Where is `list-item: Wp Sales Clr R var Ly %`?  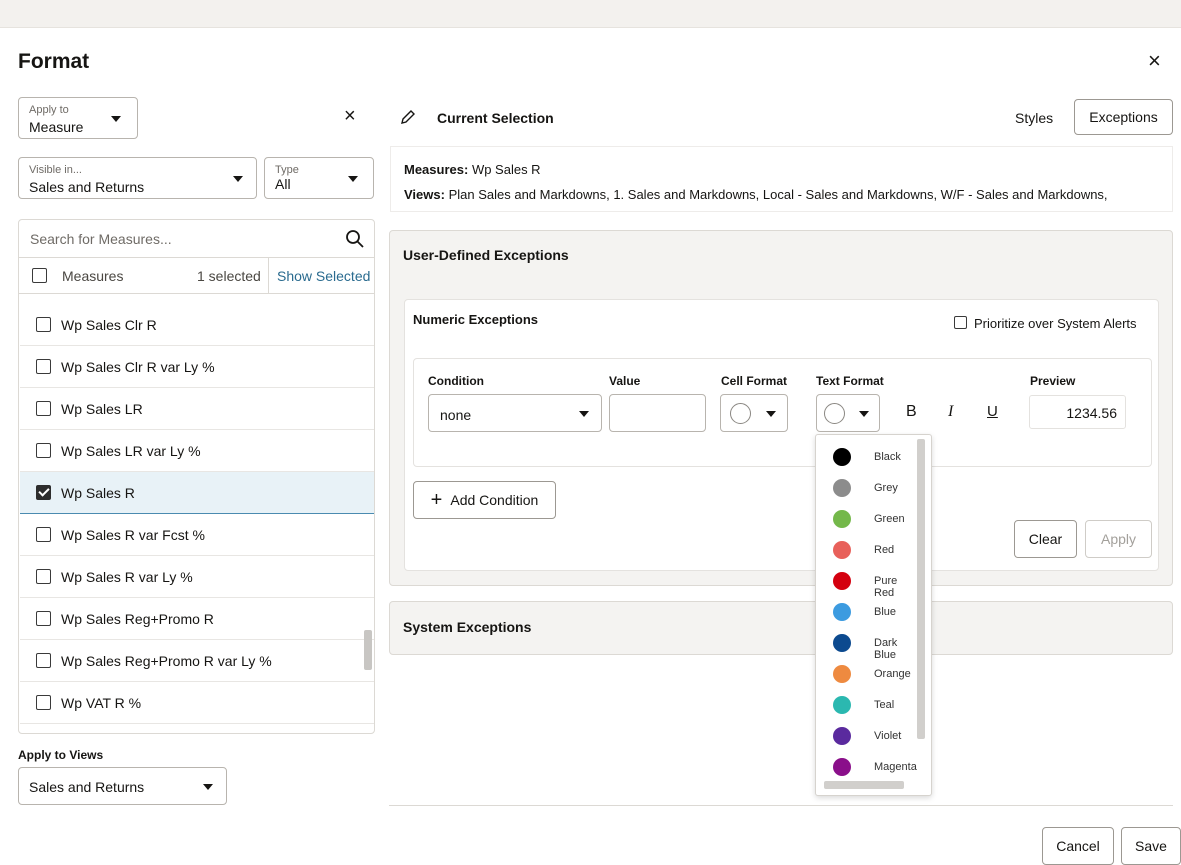
list-item: Wp Sales Clr R var Ly % is located at coordinates (197, 367).